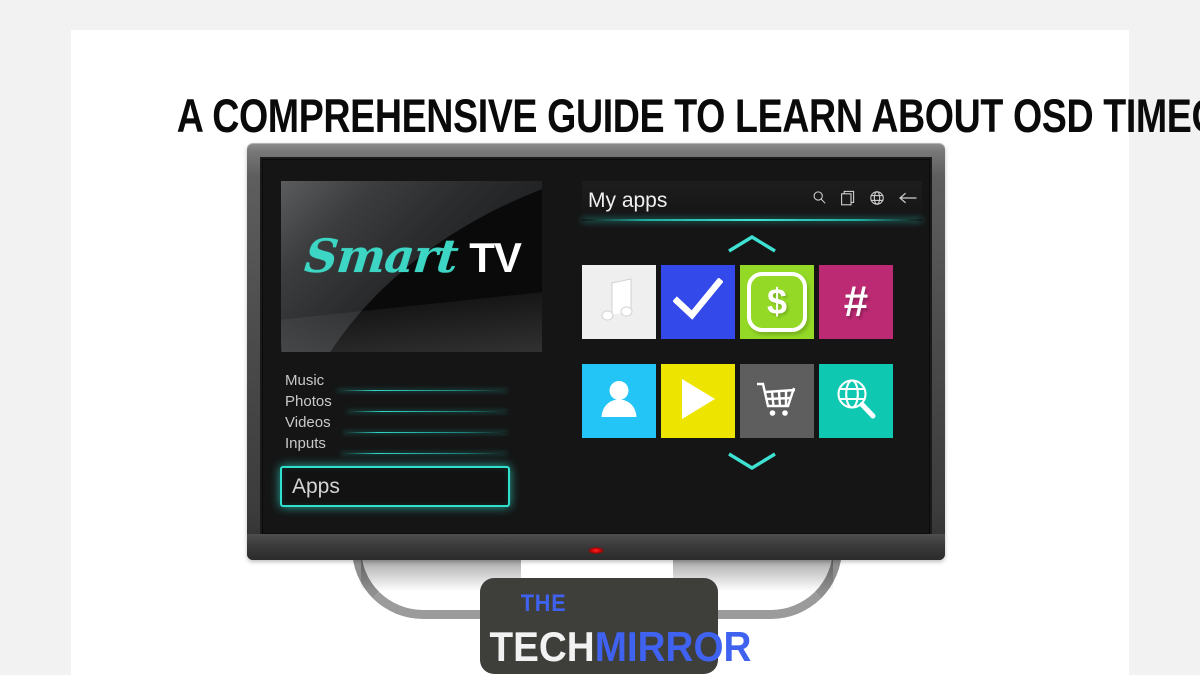 The height and width of the screenshot is (675, 1200). Describe the element at coordinates (308, 401) in the screenshot. I see `menu-item-label: Photos` at that location.